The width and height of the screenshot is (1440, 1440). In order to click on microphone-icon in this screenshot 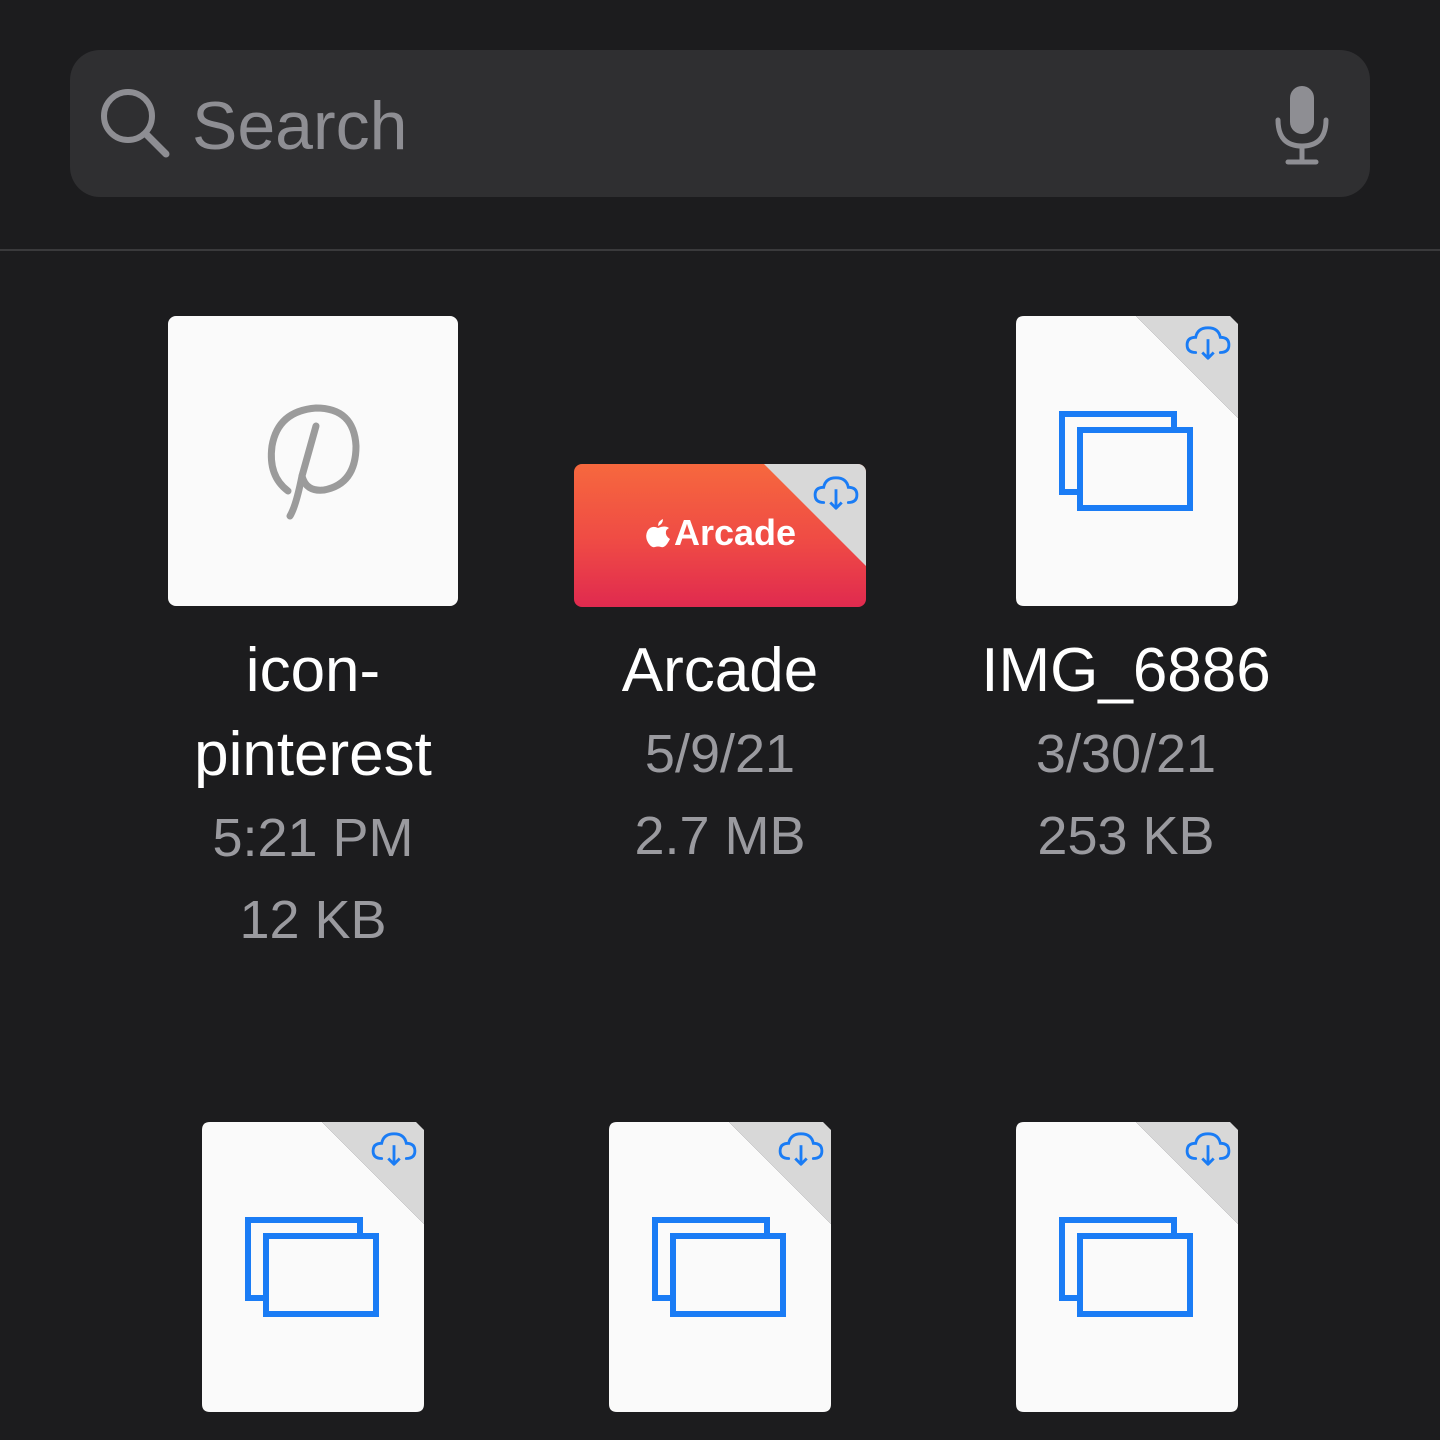, I will do `click(1302, 126)`.